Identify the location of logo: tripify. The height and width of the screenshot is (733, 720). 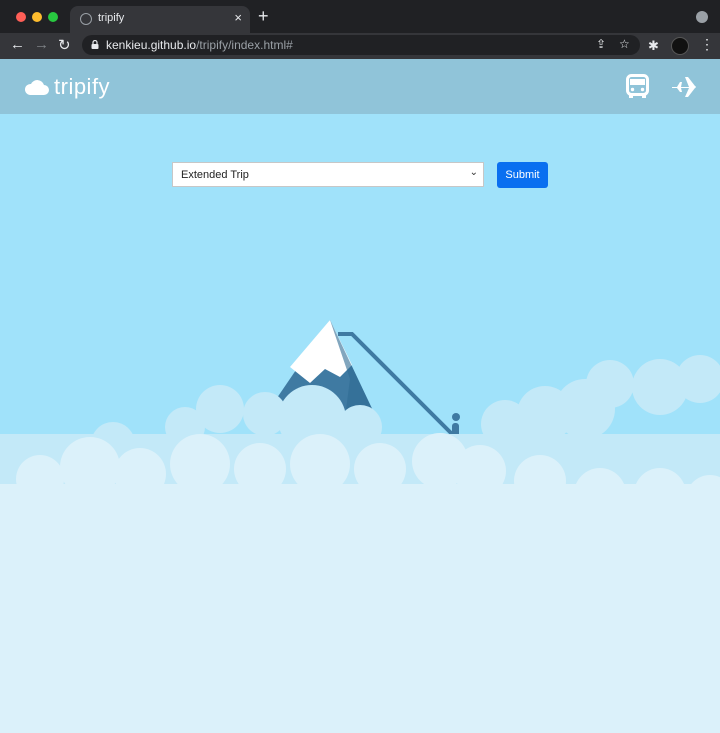
(67, 86).